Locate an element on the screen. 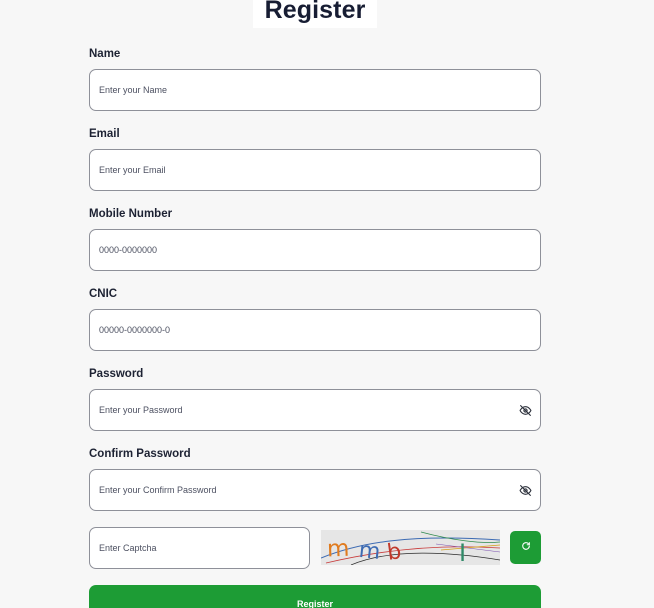 The image size is (654, 608). page-title: Register is located at coordinates (315, 14).